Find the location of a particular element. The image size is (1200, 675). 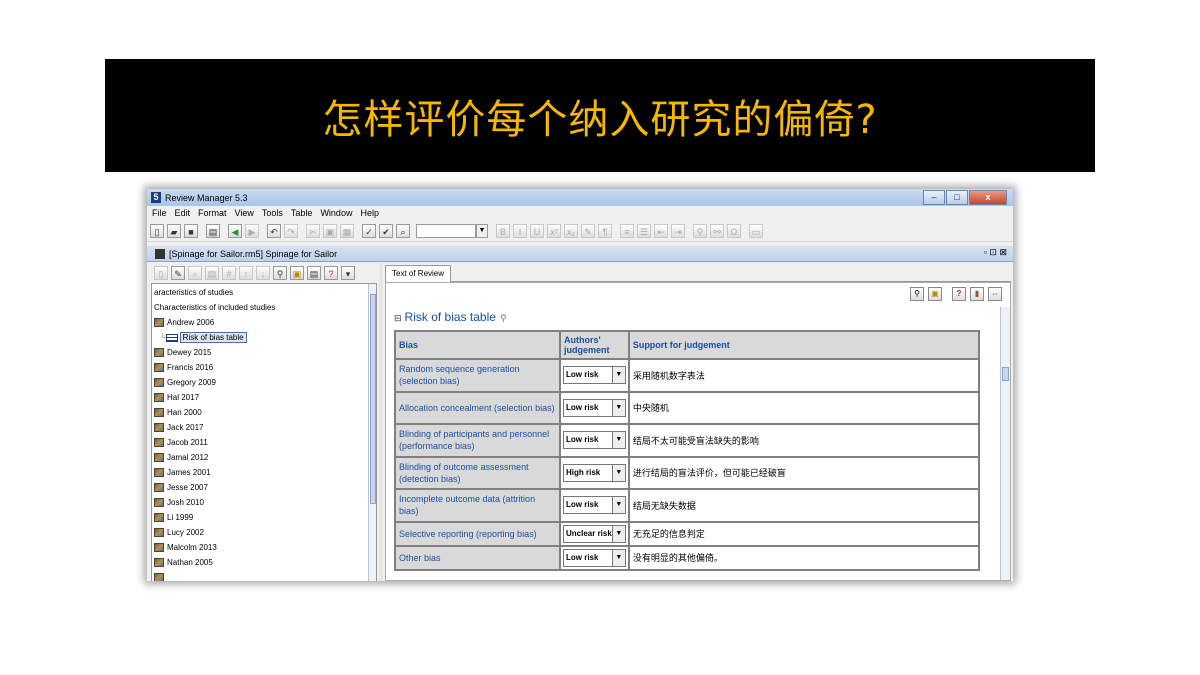

tab-text-of-review: Text of Review is located at coordinates (418, 273).